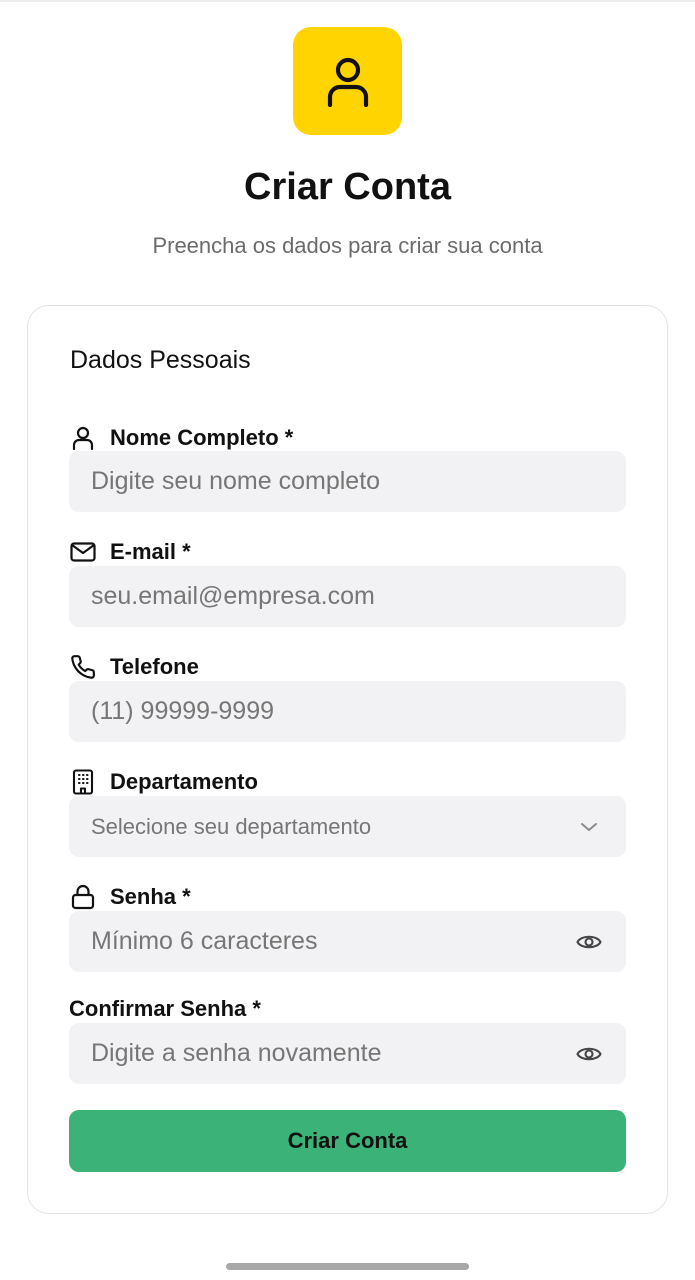 Image resolution: width=695 pixels, height=1280 pixels. What do you see at coordinates (589, 827) in the screenshot?
I see `chevron-down-icon` at bounding box center [589, 827].